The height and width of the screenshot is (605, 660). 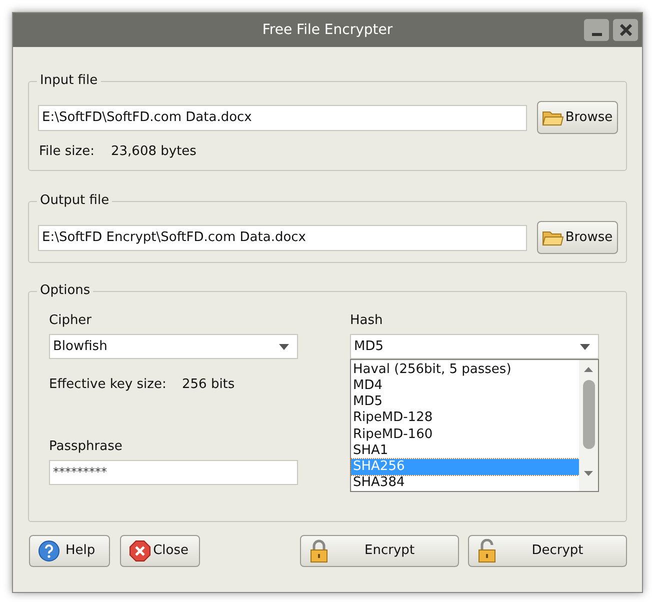 I want to click on scrollbar, so click(x=588, y=425).